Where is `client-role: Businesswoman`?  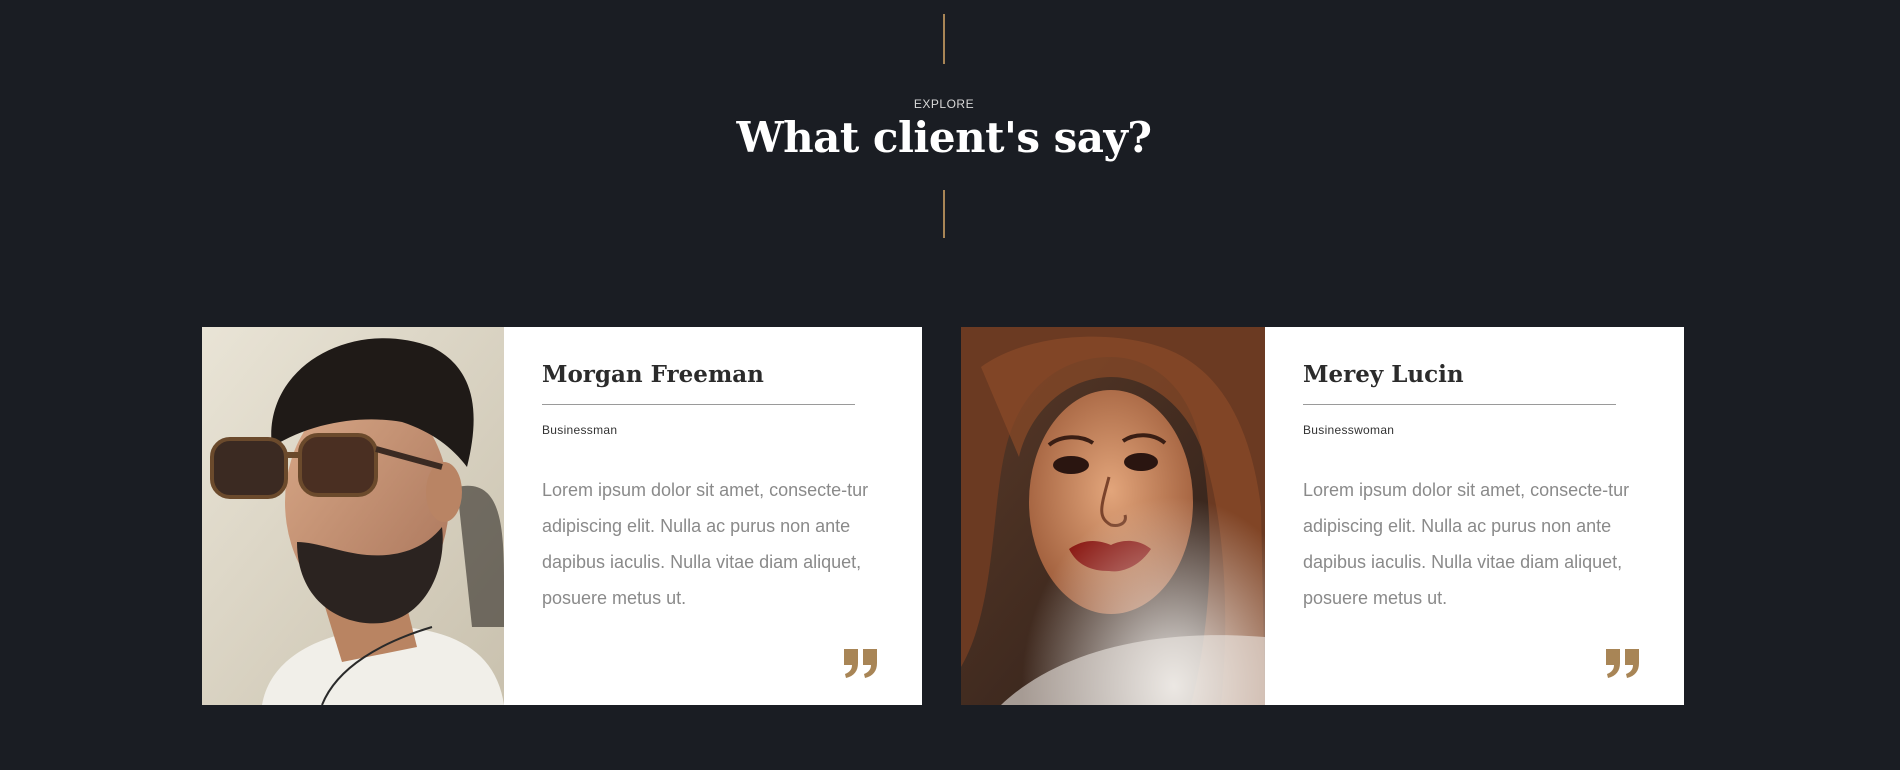 client-role: Businesswoman is located at coordinates (1349, 430).